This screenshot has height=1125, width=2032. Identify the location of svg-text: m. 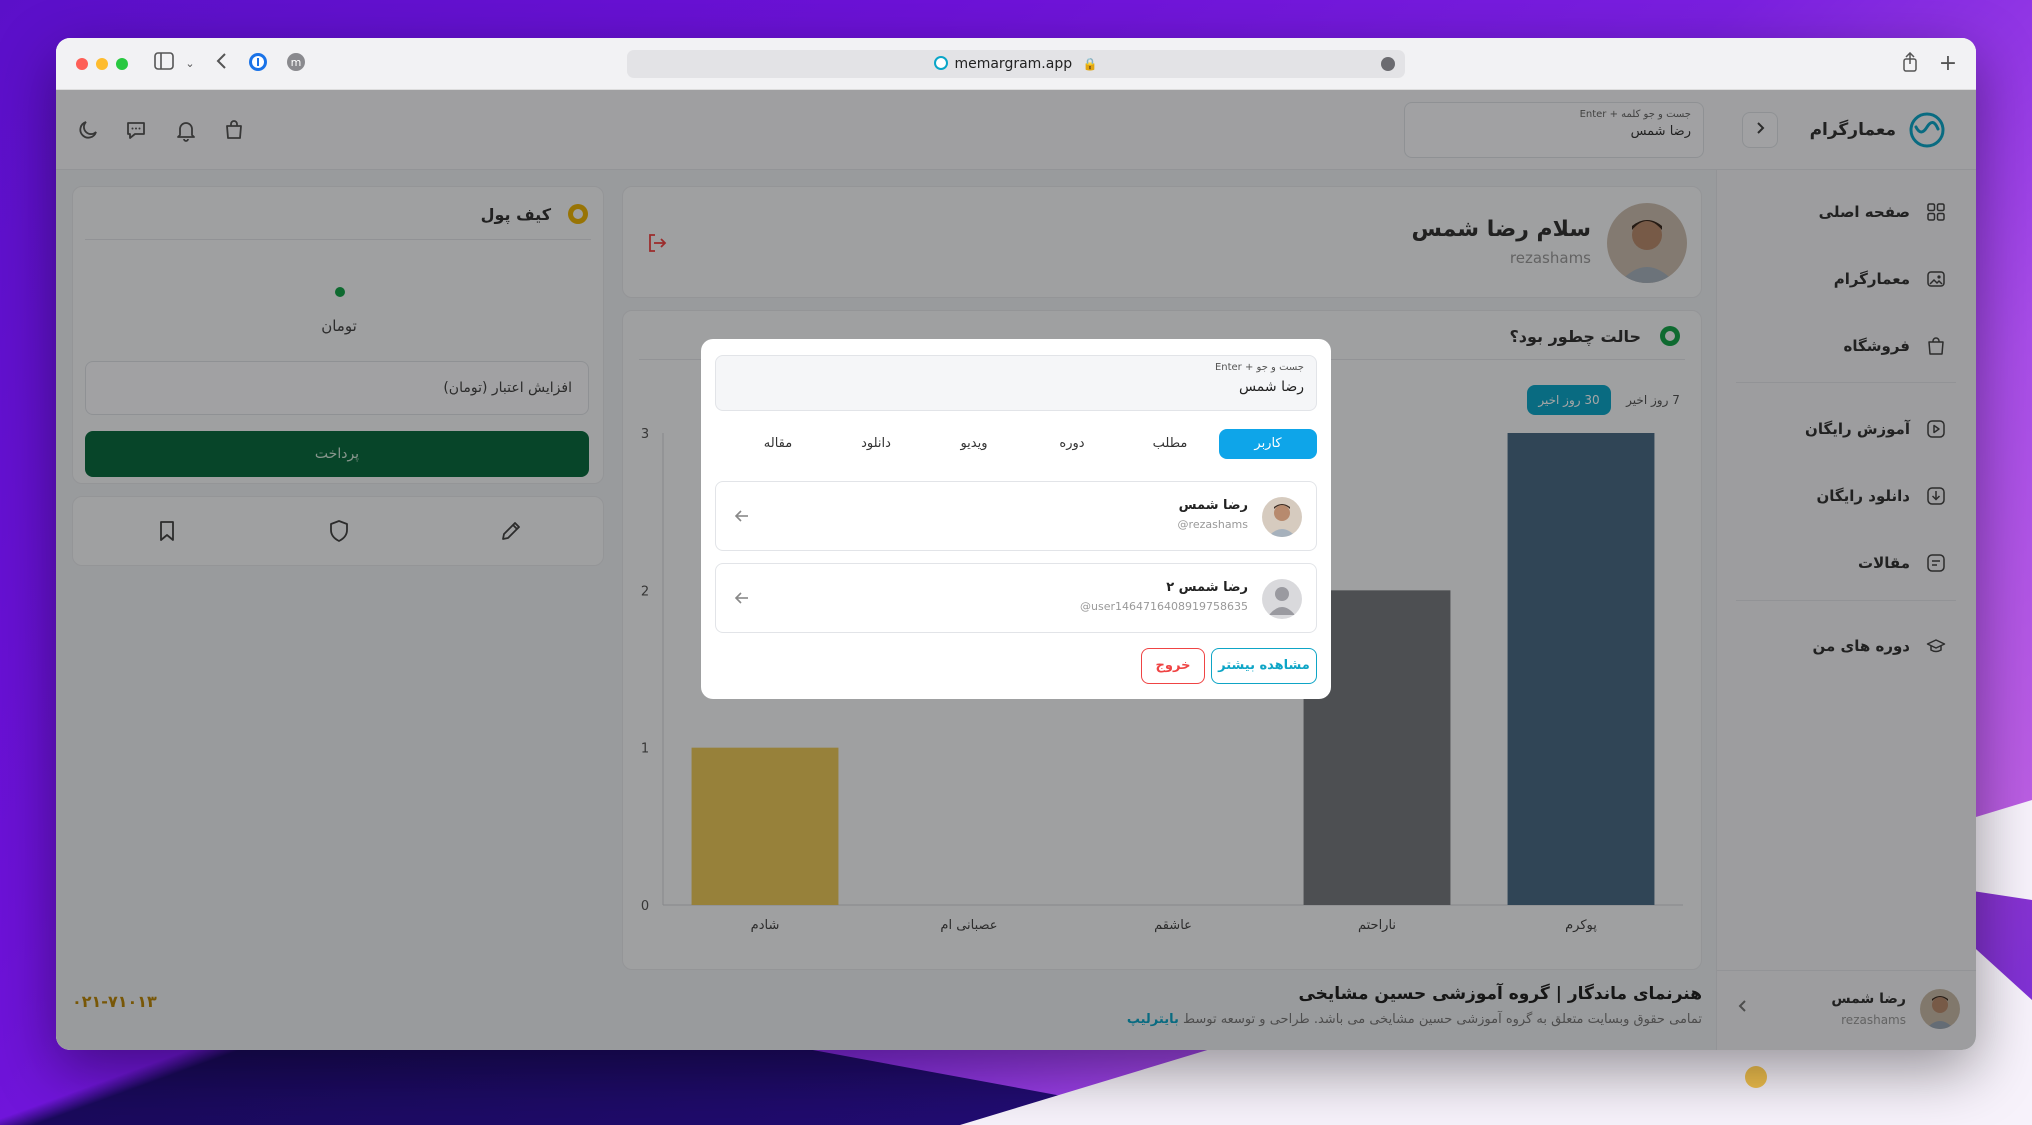
(296, 62).